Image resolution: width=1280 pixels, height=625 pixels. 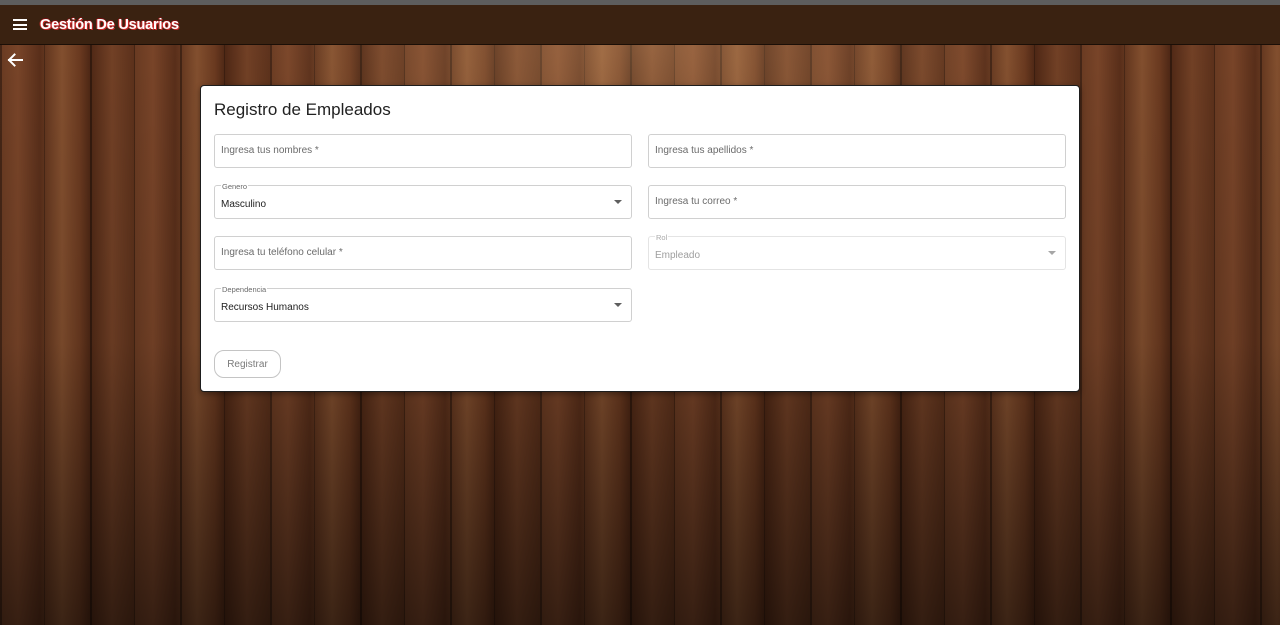 What do you see at coordinates (662, 237) in the screenshot?
I see `rol-label: Rol` at bounding box center [662, 237].